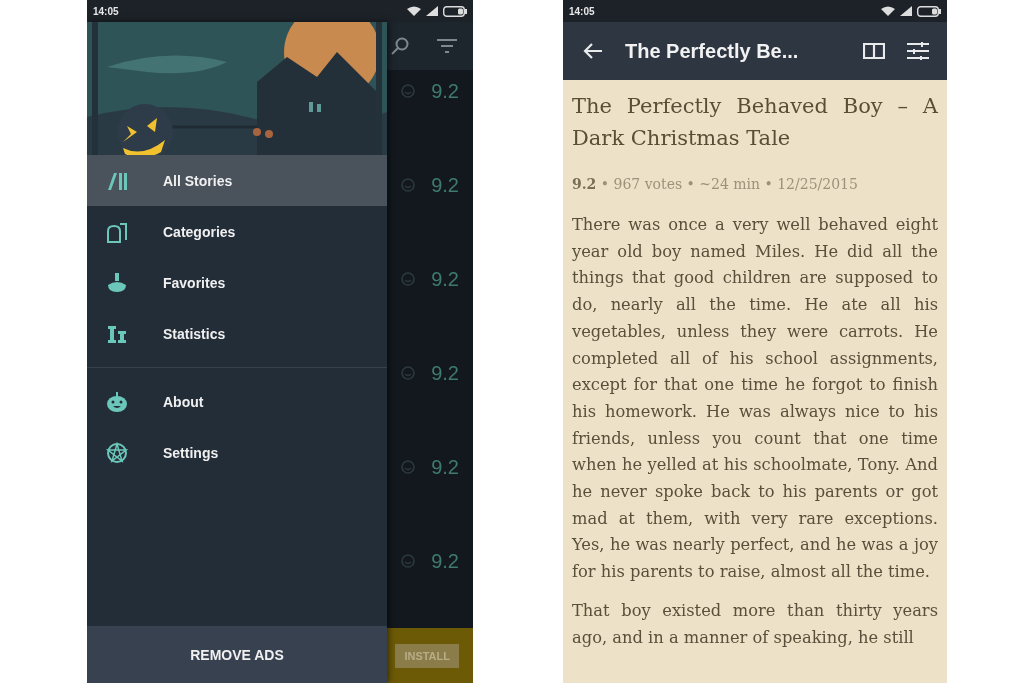 This screenshot has height=683, width=1024. Describe the element at coordinates (117, 401) in the screenshot. I see `pumpkin-icon` at that location.